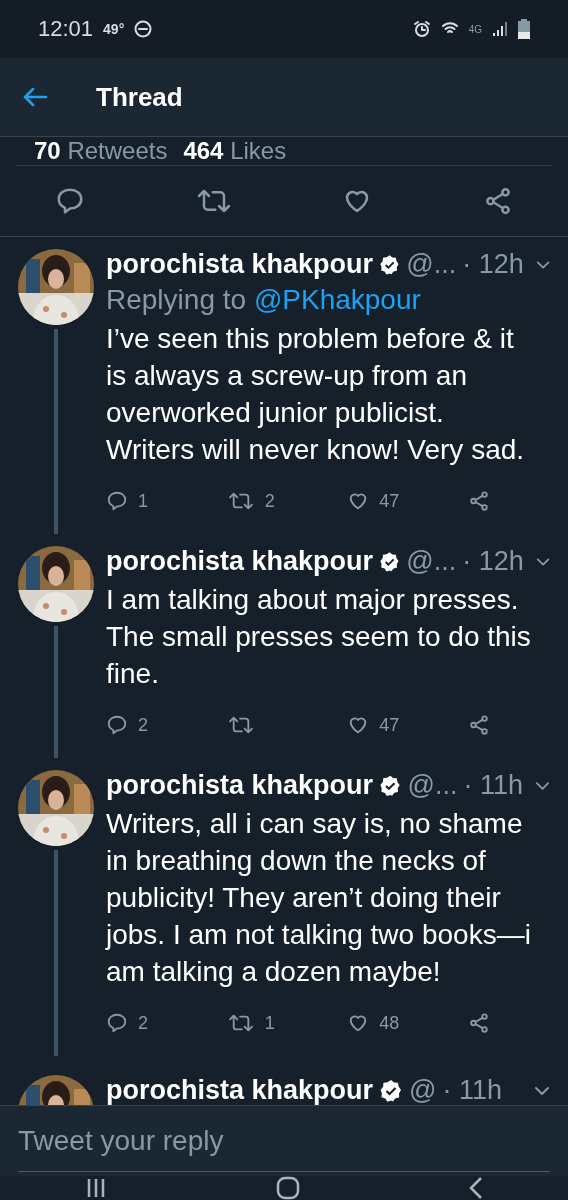 The width and height of the screenshot is (568, 1200). I want to click on like-count: 48, so click(389, 1023).